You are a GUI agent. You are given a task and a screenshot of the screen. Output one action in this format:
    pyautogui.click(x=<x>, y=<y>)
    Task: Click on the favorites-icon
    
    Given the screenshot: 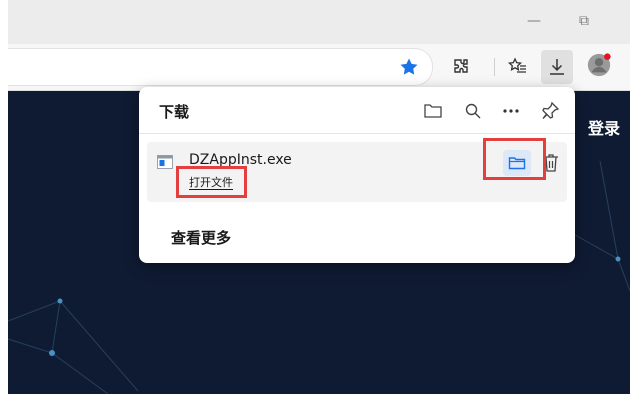 What is the action you would take?
    pyautogui.click(x=518, y=67)
    